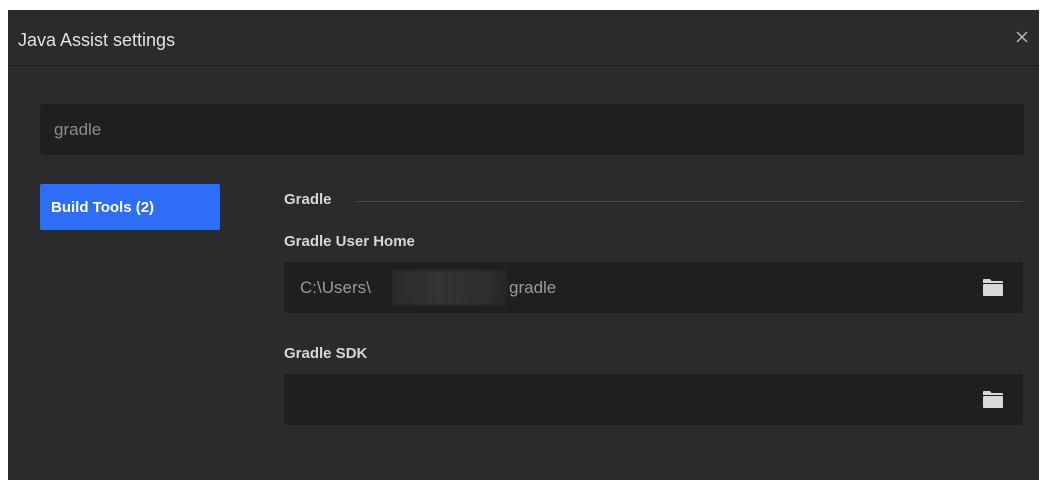  What do you see at coordinates (335, 287) in the screenshot?
I see `gradle-user-home-value-prefix: C:\Users\` at bounding box center [335, 287].